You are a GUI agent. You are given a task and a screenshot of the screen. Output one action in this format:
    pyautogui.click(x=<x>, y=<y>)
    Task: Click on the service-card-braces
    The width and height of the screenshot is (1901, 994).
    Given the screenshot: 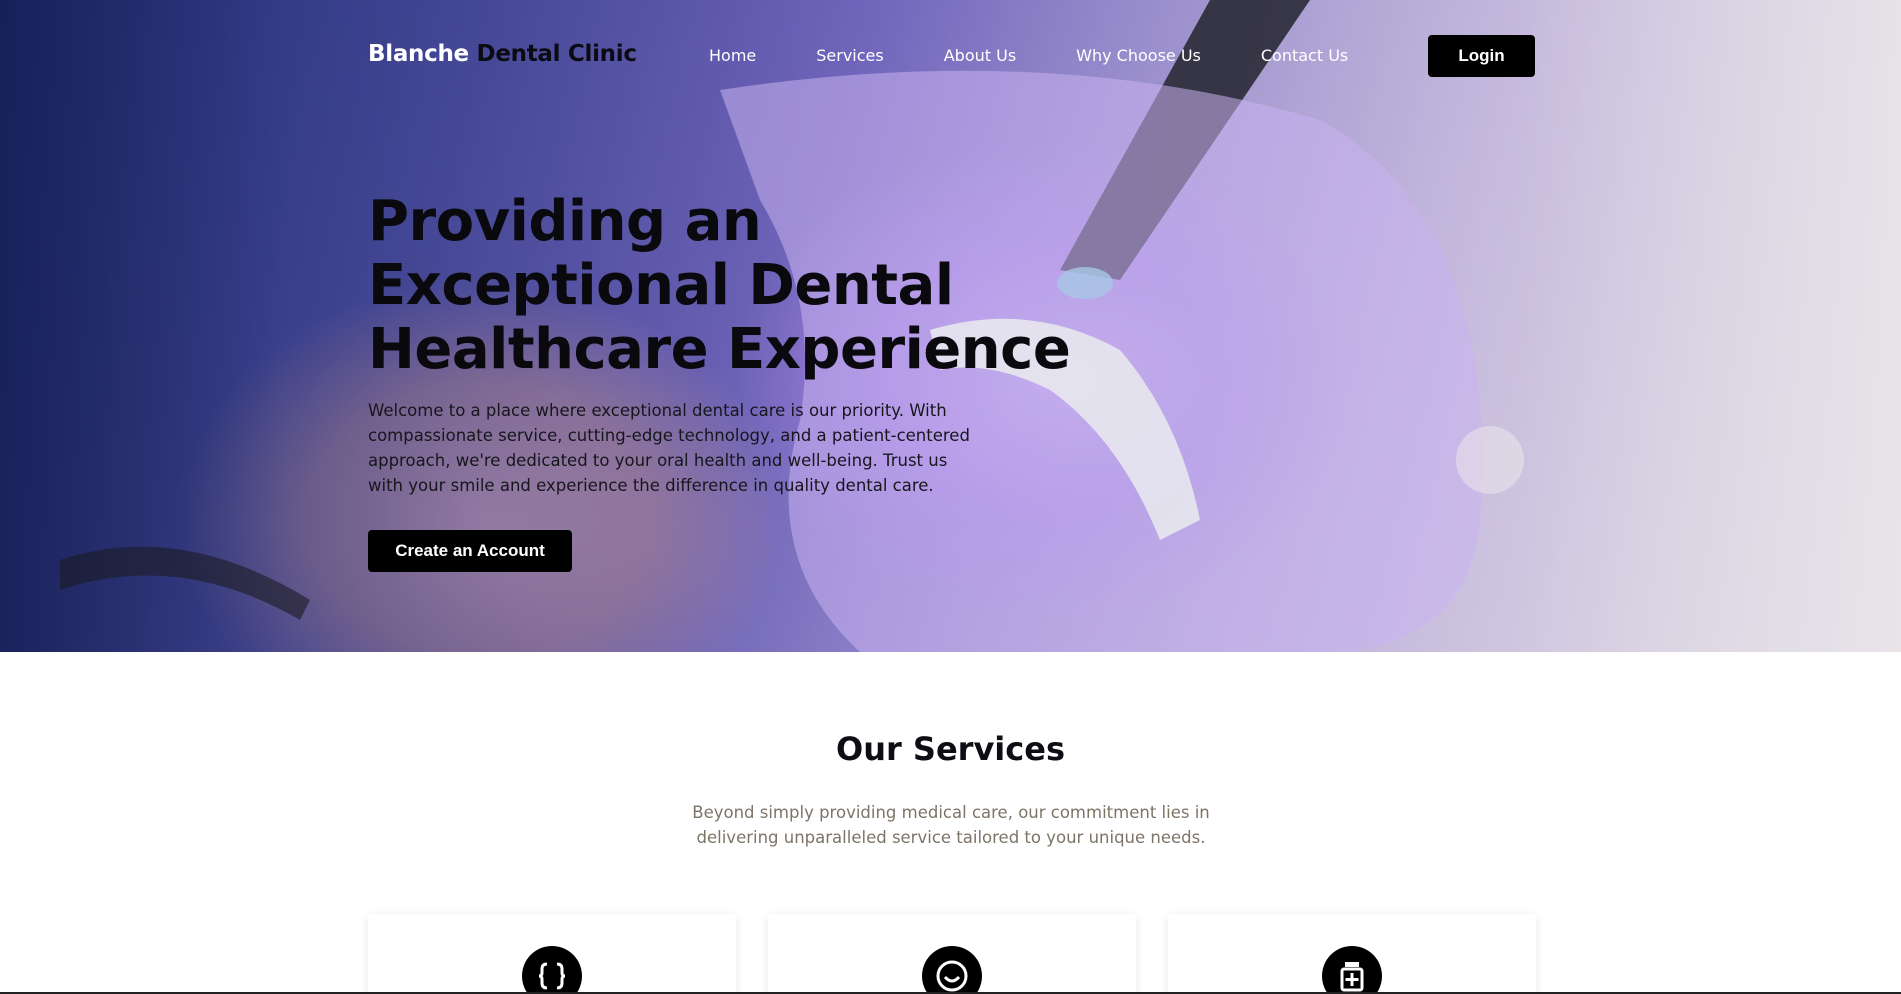 What is the action you would take?
    pyautogui.click(x=552, y=954)
    